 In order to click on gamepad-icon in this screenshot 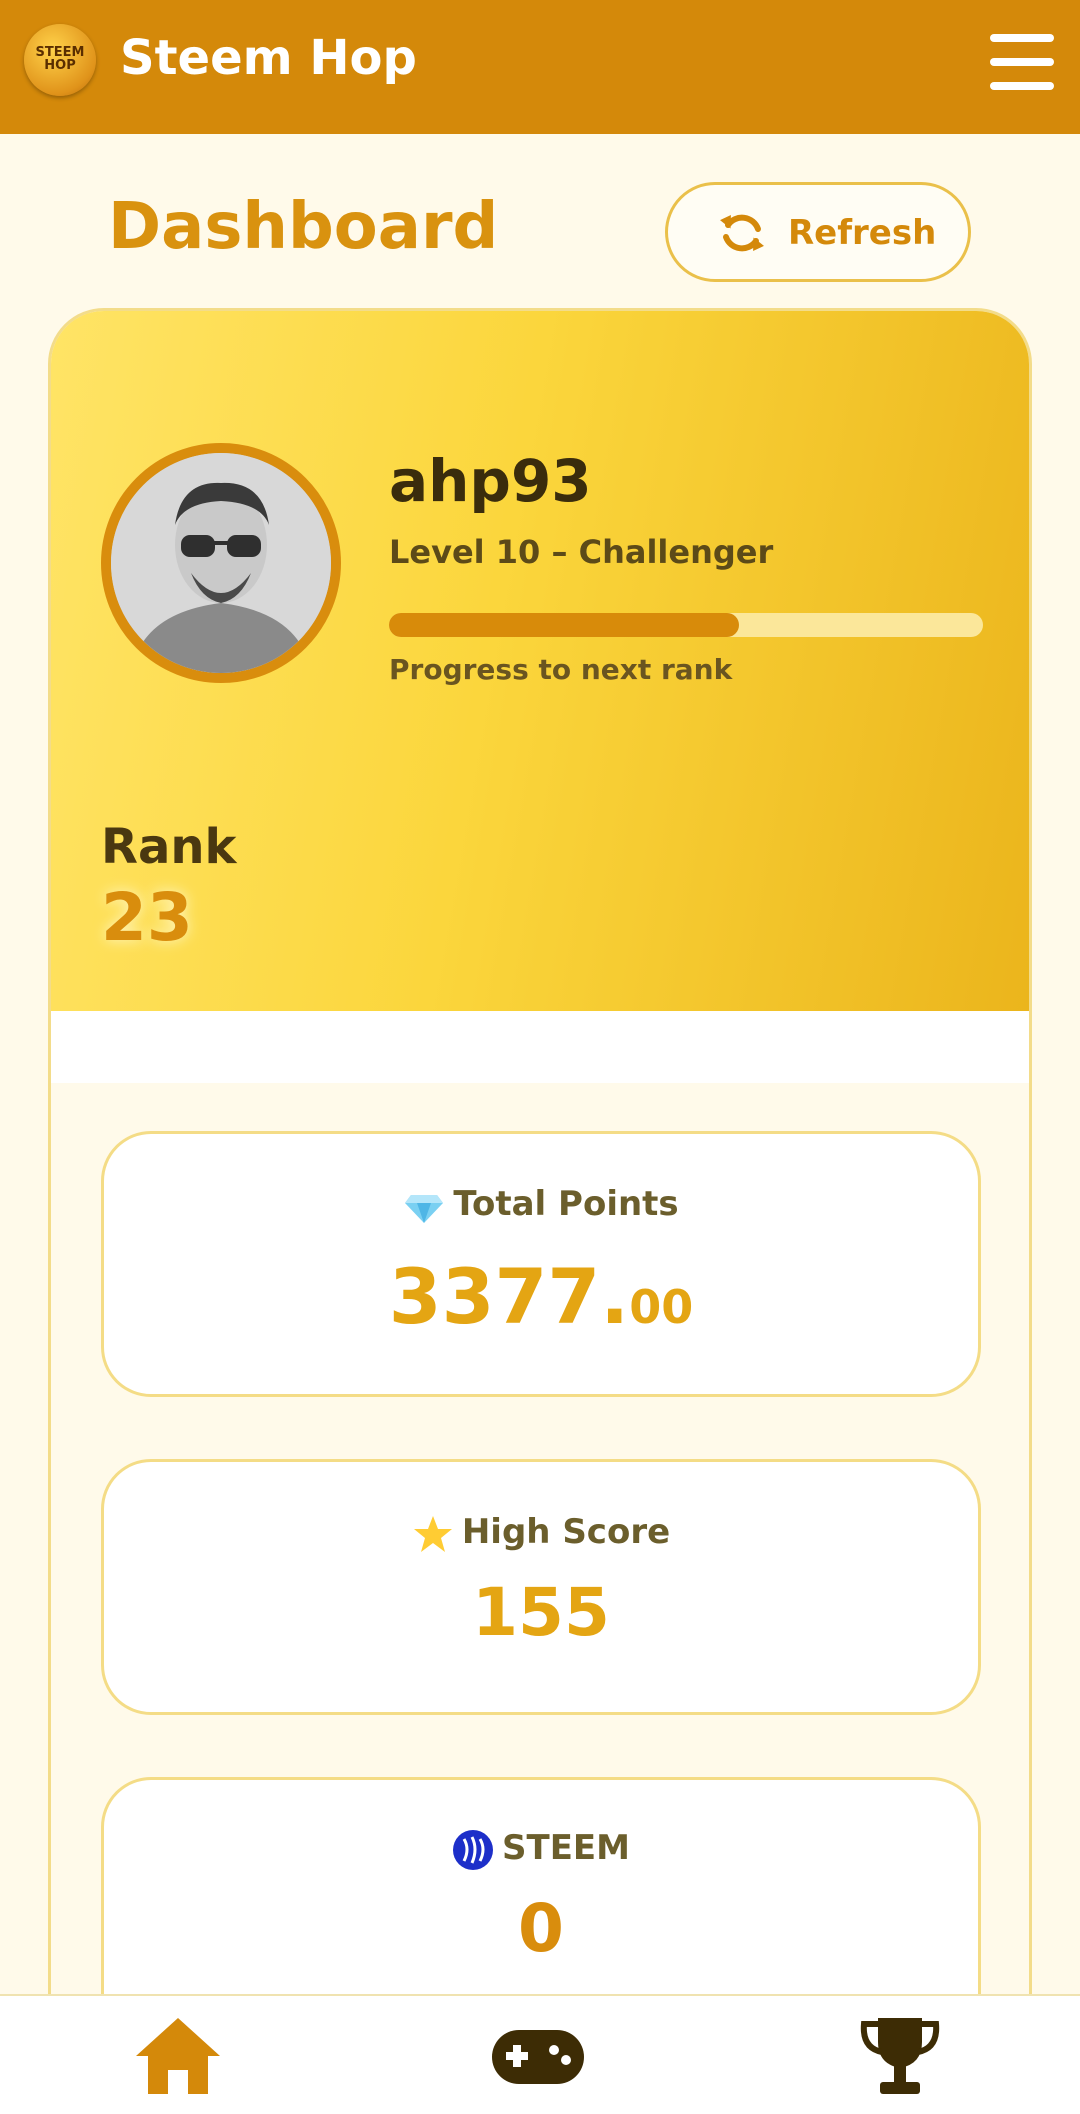, I will do `click(538, 2057)`.